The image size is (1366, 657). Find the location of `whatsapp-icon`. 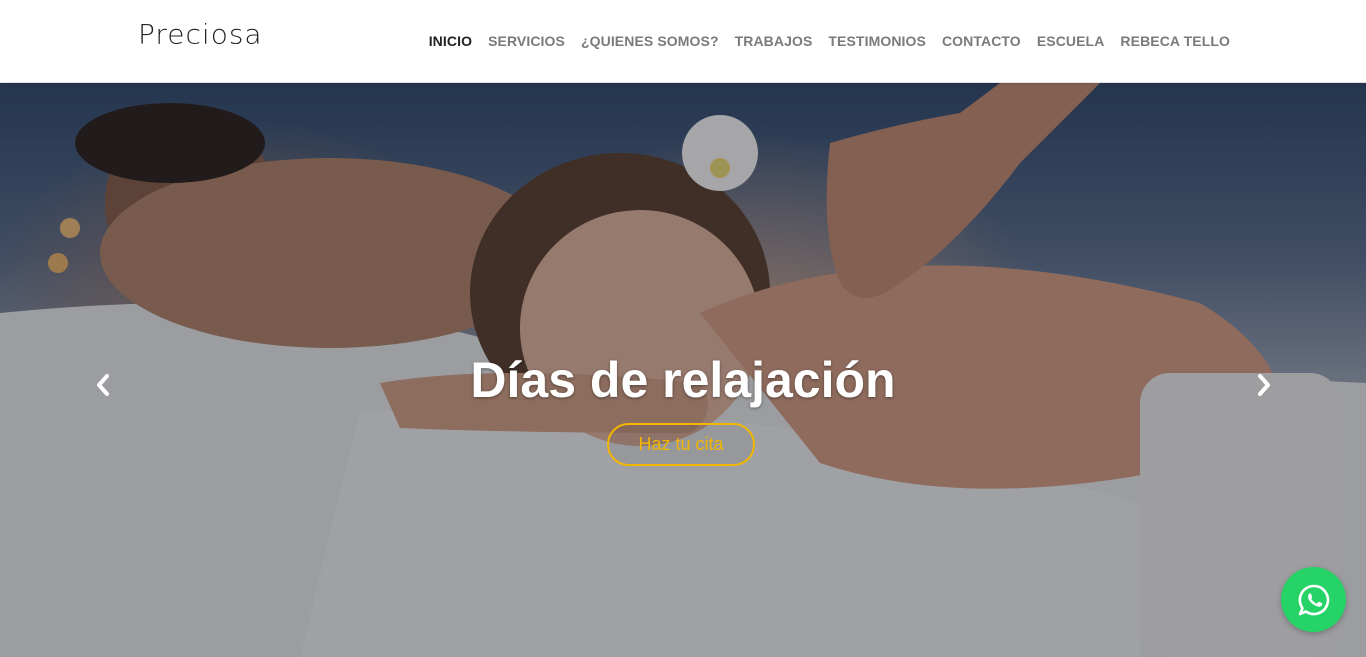

whatsapp-icon is located at coordinates (1313, 599).